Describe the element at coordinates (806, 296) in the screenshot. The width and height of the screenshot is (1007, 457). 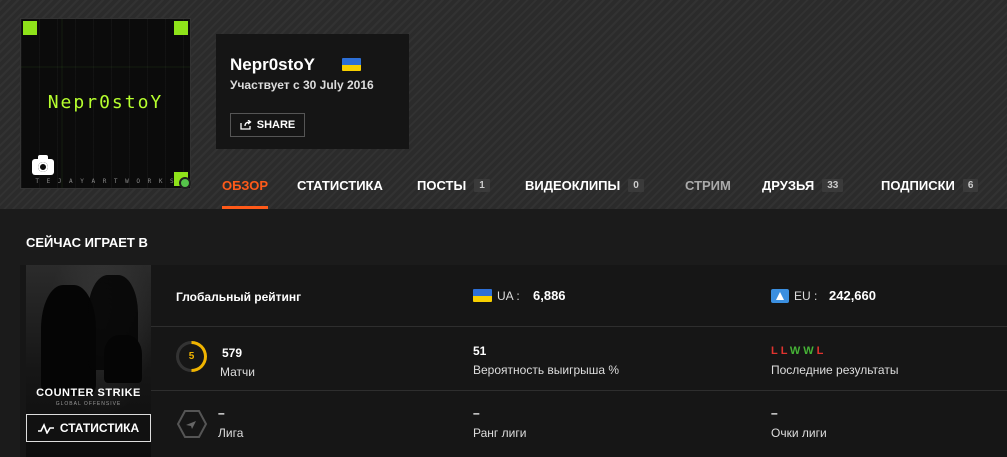
I see `eu-label: EU :` at that location.